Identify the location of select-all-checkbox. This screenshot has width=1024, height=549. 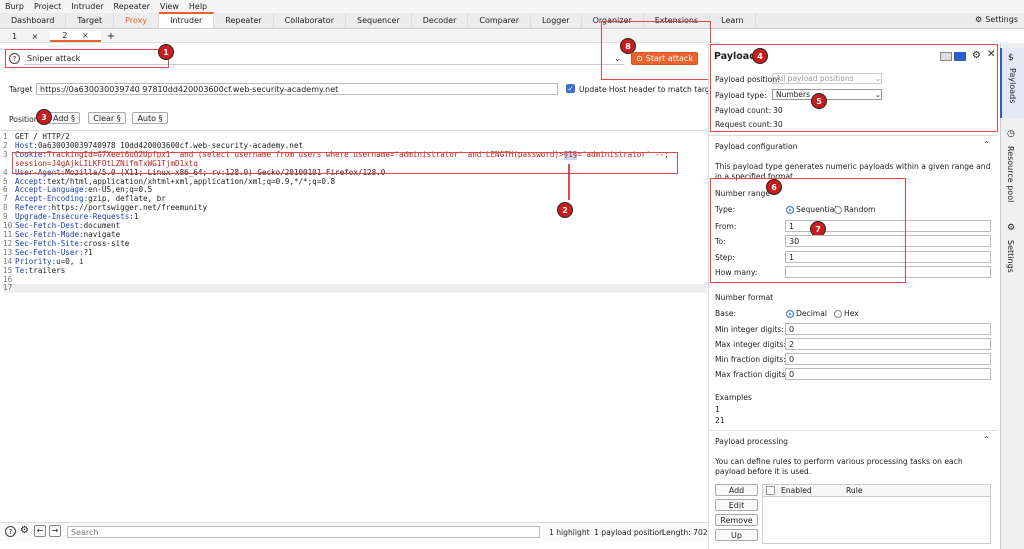
(770, 490).